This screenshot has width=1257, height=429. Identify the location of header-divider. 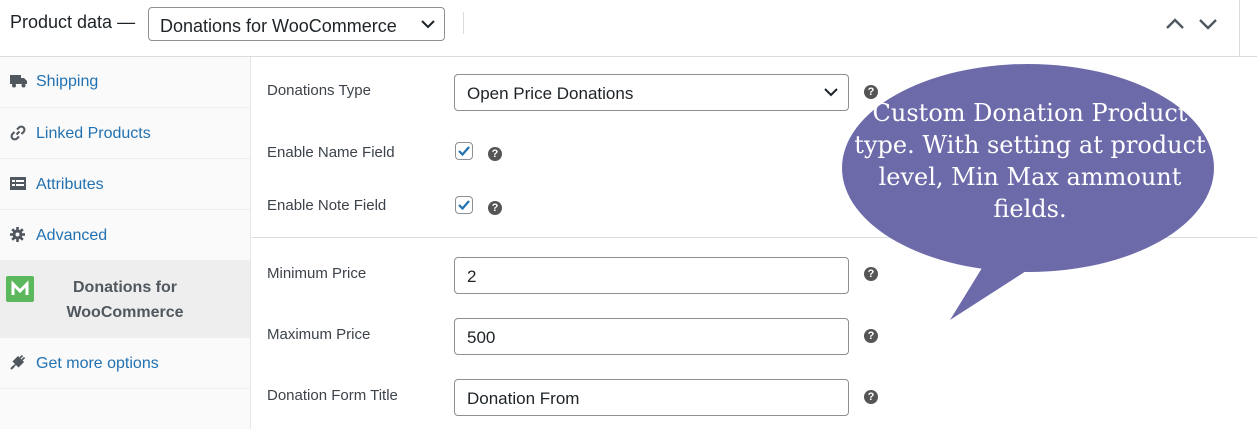
(463, 23).